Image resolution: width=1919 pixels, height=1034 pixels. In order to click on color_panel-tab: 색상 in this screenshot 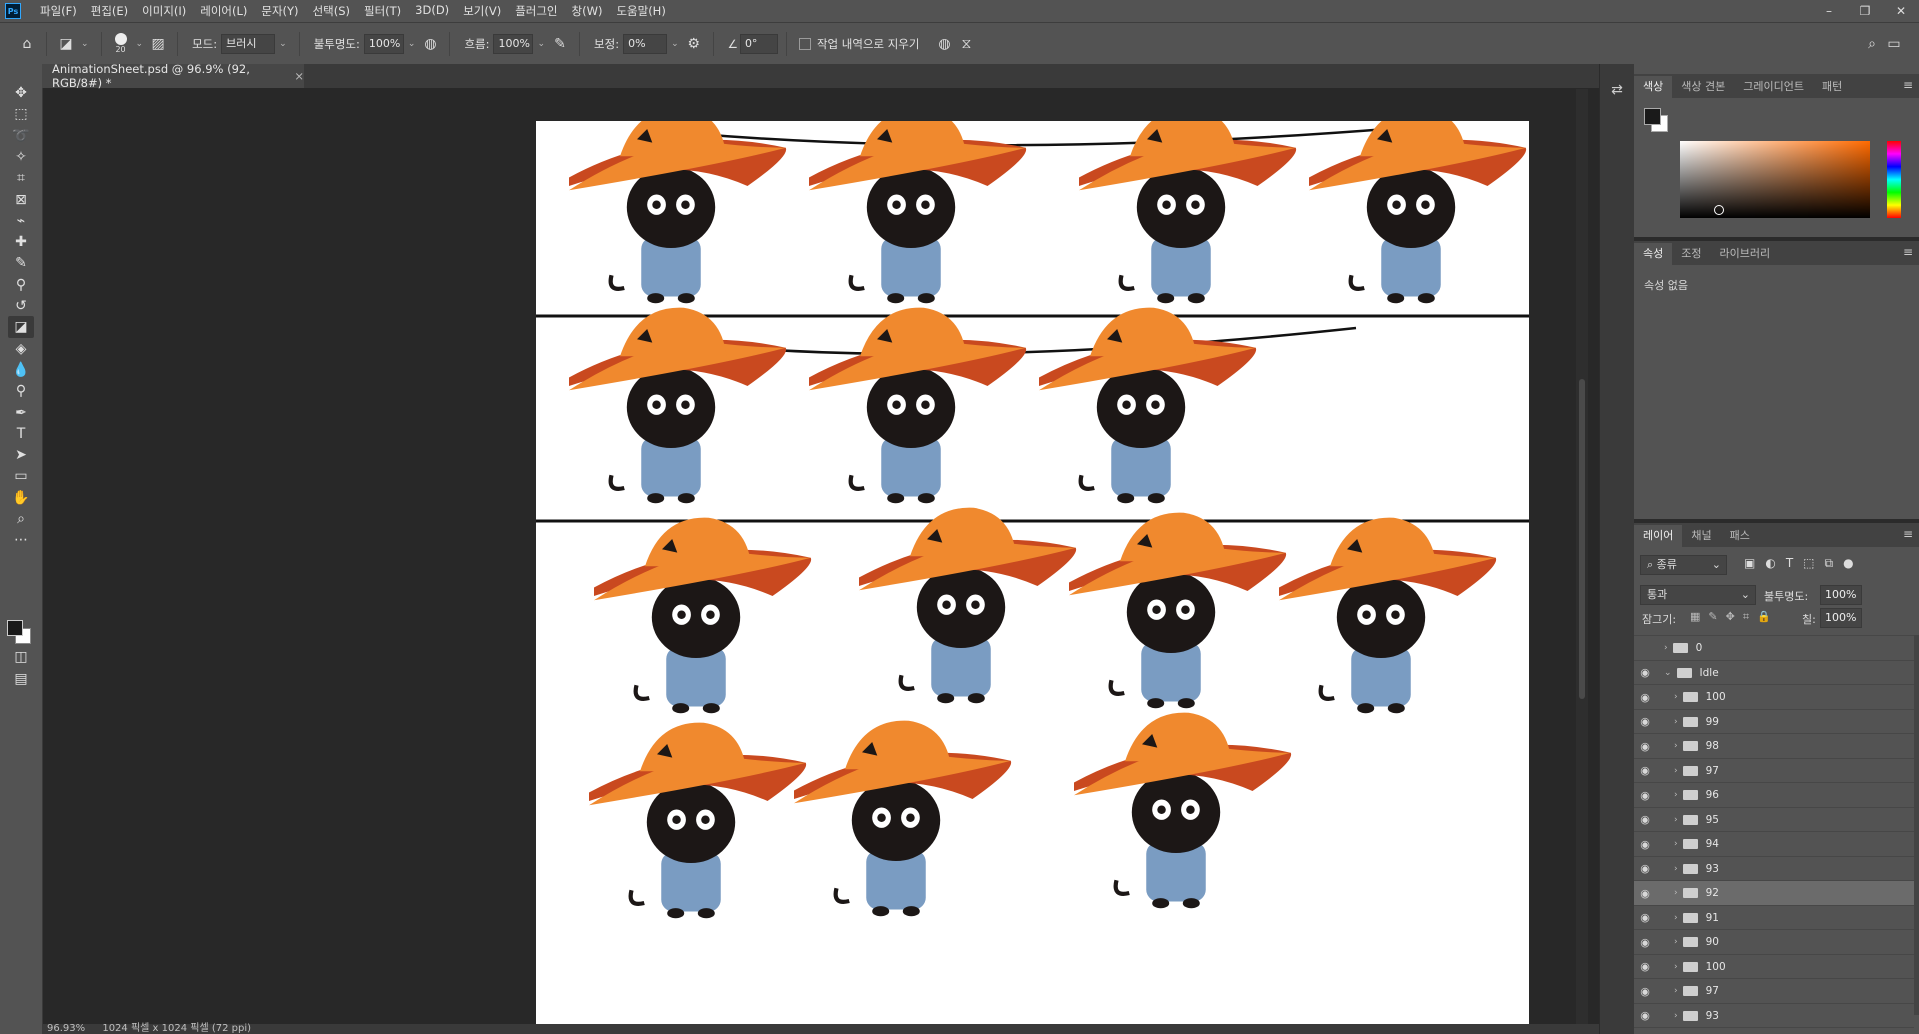, I will do `click(1653, 87)`.